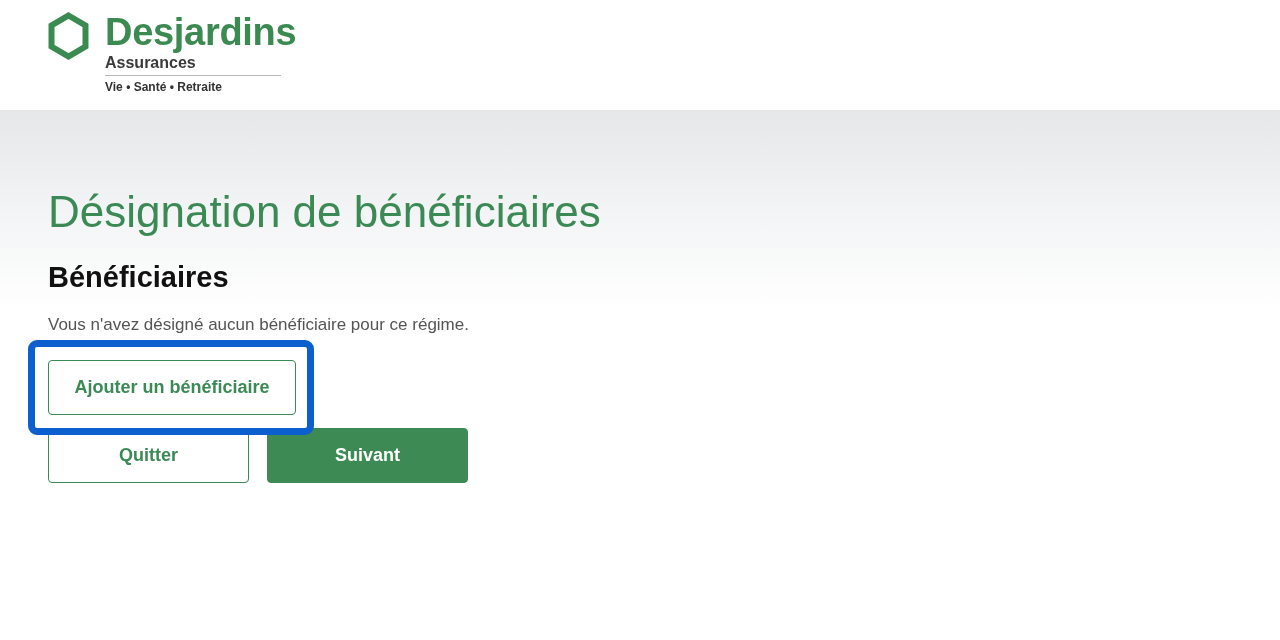 This screenshot has height=640, width=1280. Describe the element at coordinates (259, 325) in the screenshot. I see `empty-message: Vous n'avez désigné aucun bénéficiaire pour ce régime.` at that location.